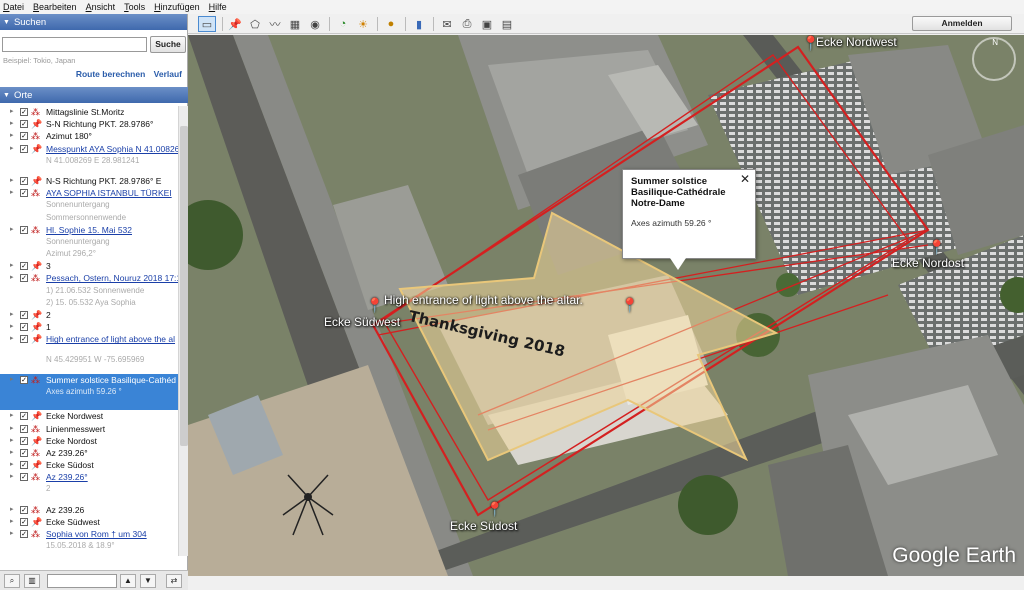 This screenshot has height=590, width=1024. Describe the element at coordinates (467, 24) in the screenshot. I see `print-icon: ⎙` at that location.